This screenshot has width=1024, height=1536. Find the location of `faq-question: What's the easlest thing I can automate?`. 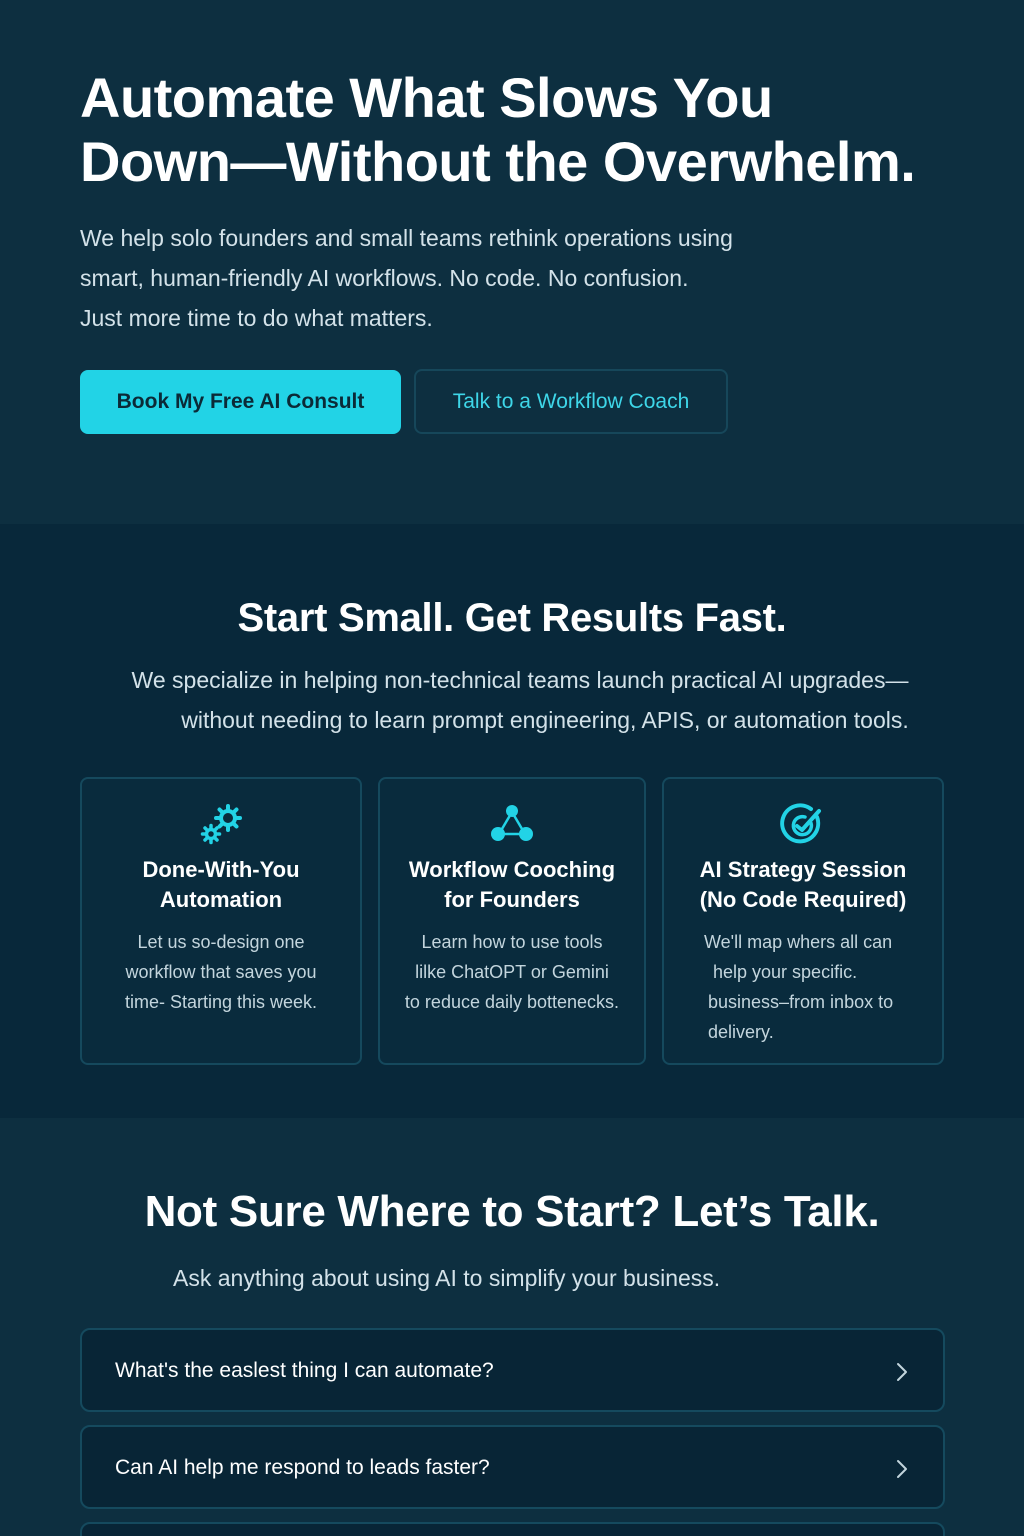

faq-question: What's the easlest thing I can automate? is located at coordinates (304, 1370).